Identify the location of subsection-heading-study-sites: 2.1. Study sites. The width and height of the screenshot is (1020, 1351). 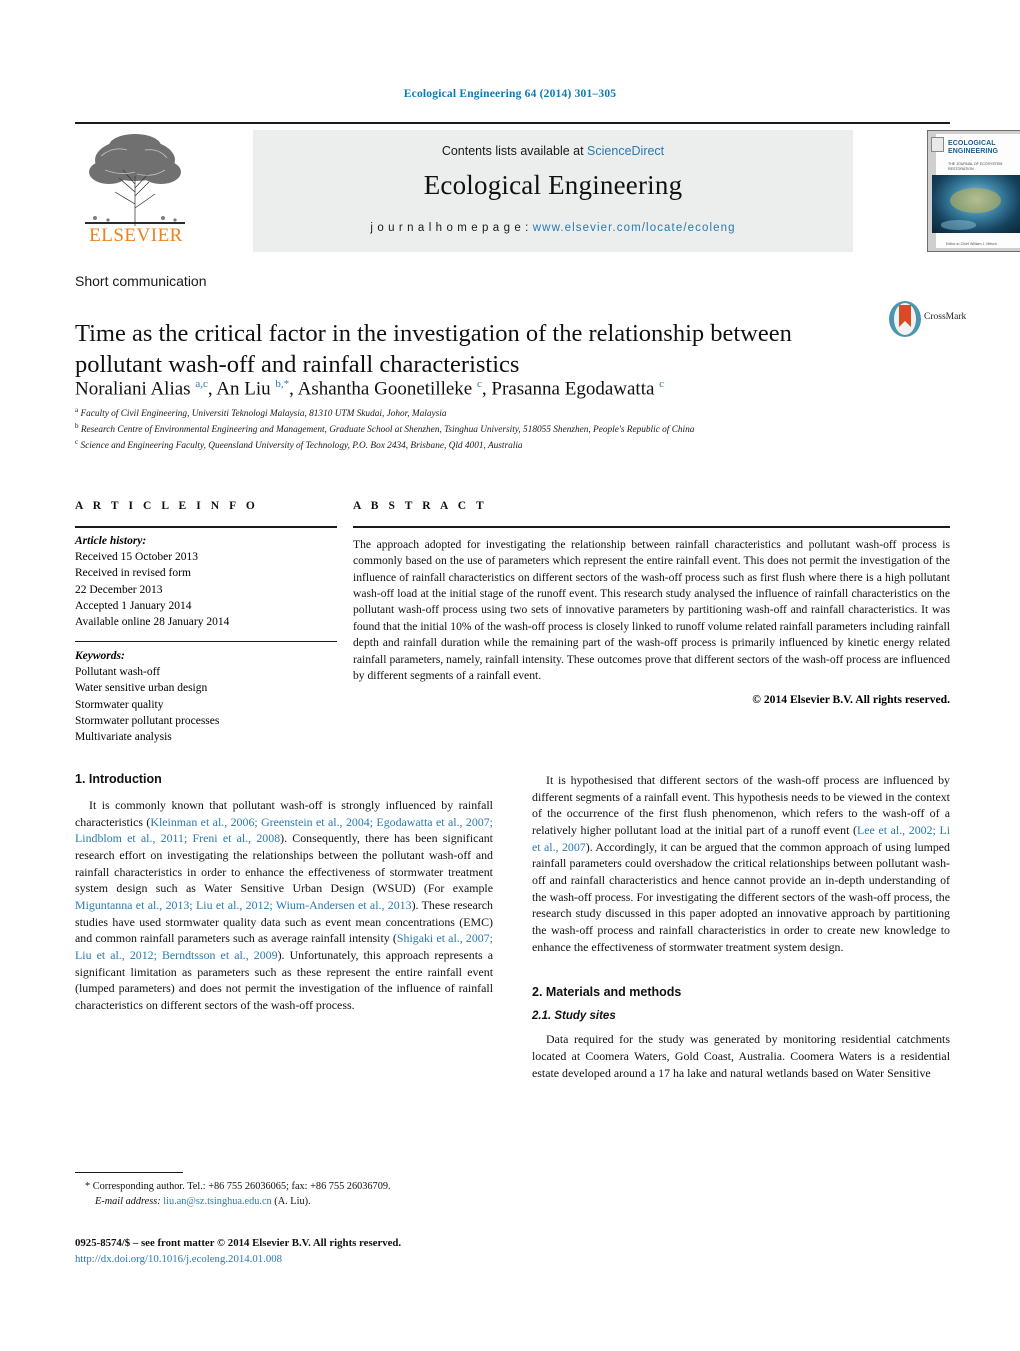
(574, 1016).